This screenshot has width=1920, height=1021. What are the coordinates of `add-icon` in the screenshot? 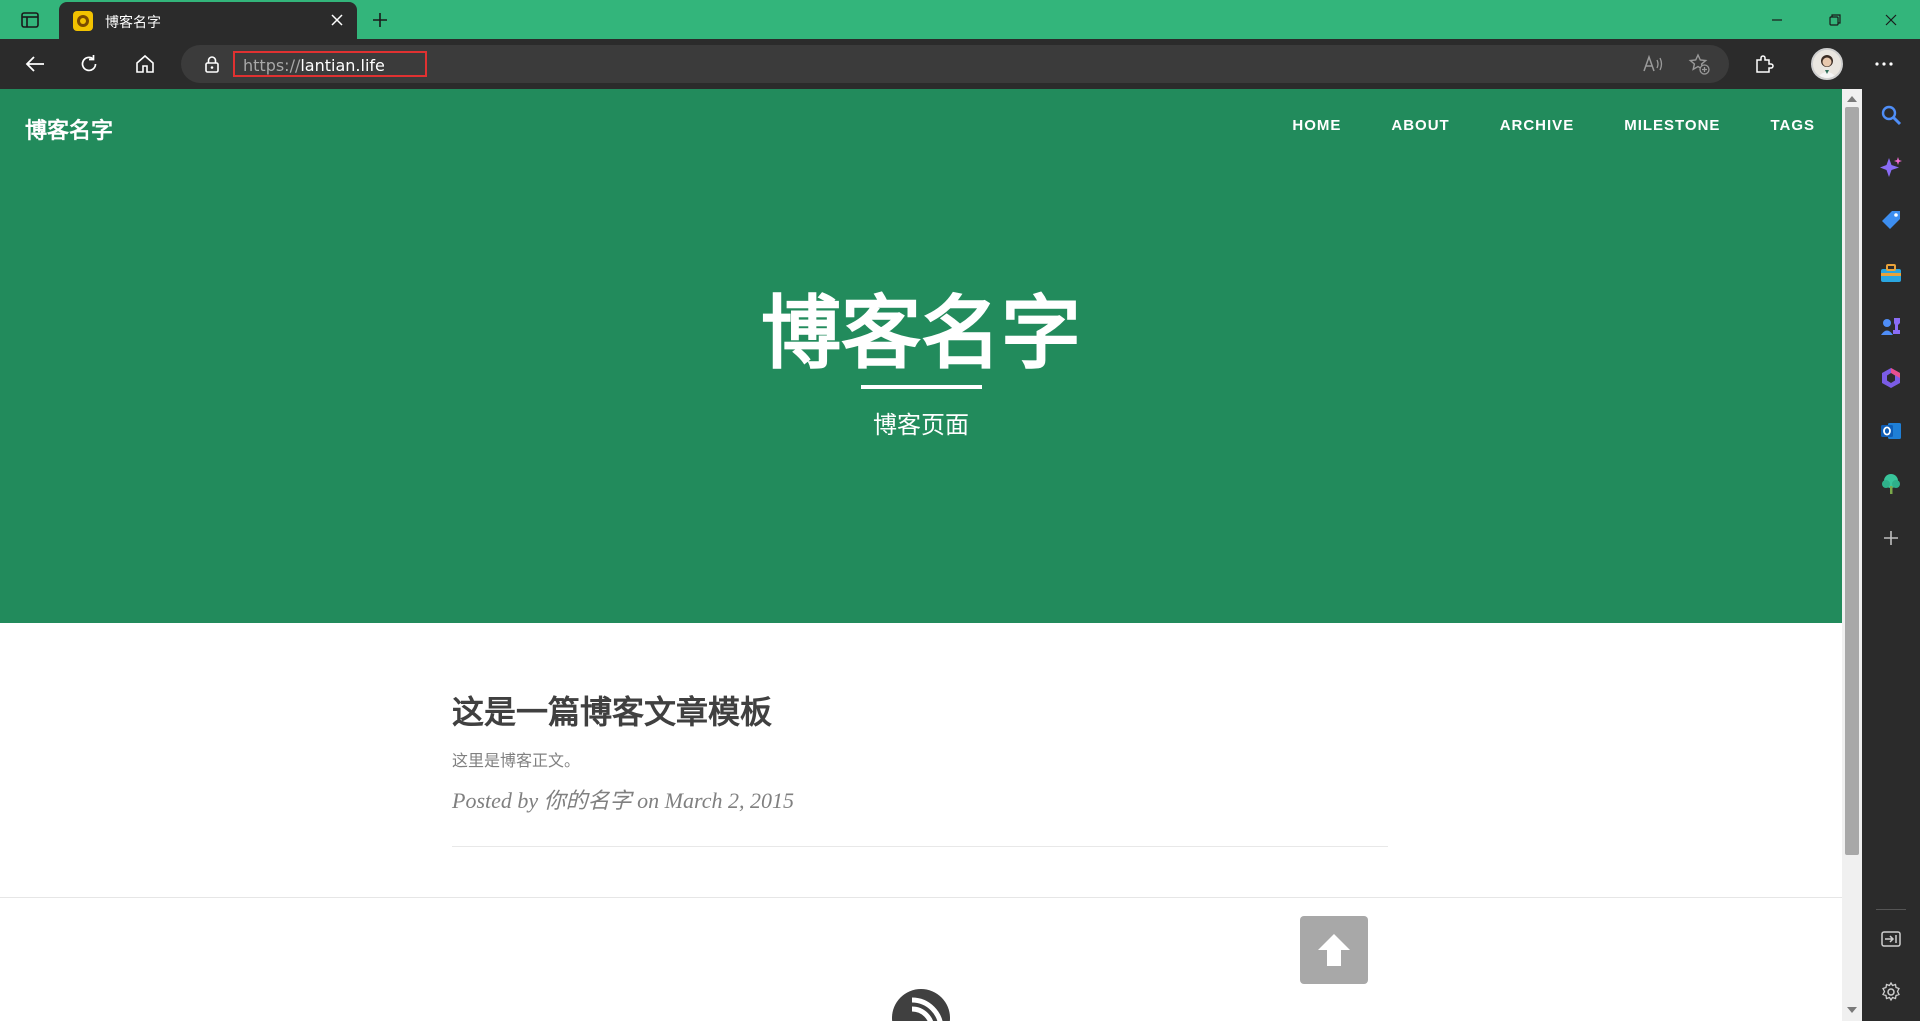 It's located at (1891, 538).